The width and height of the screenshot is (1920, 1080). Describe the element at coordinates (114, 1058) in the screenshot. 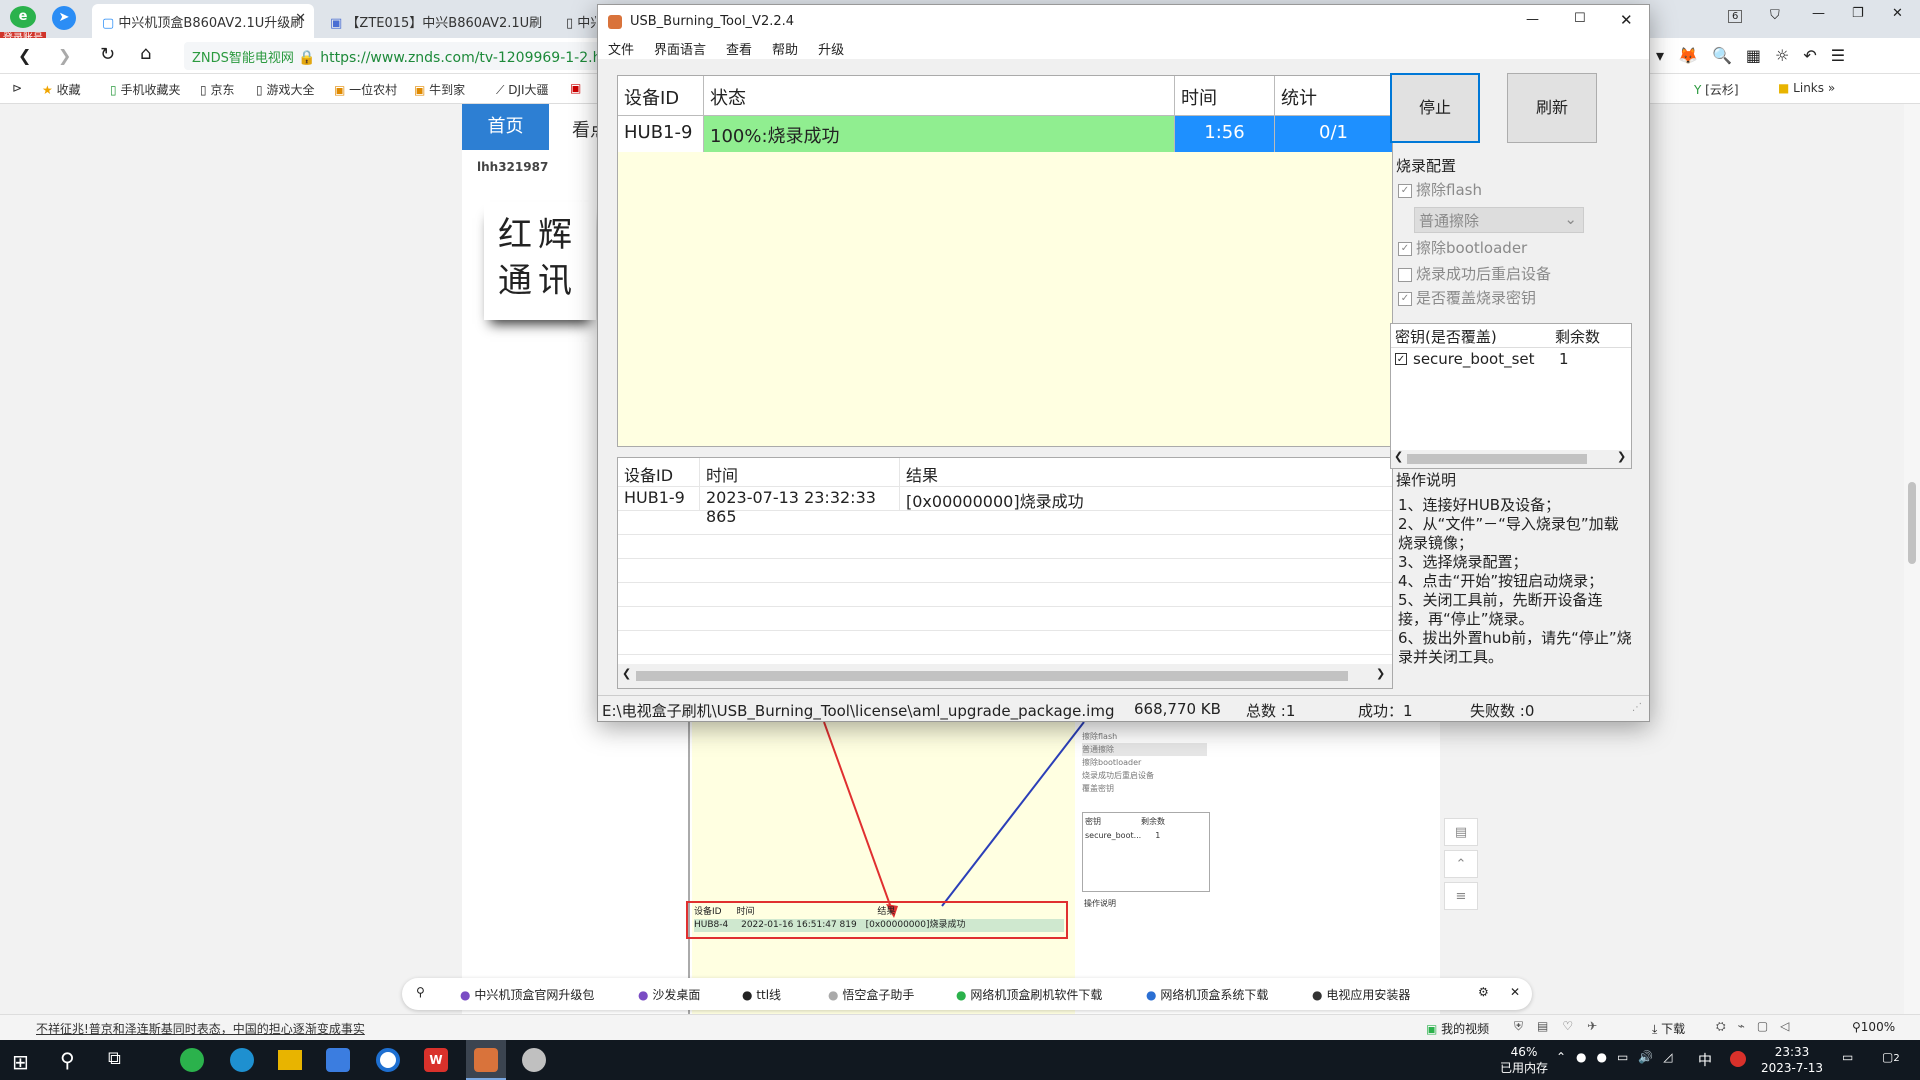

I see `task-view-icon: ⧉` at that location.